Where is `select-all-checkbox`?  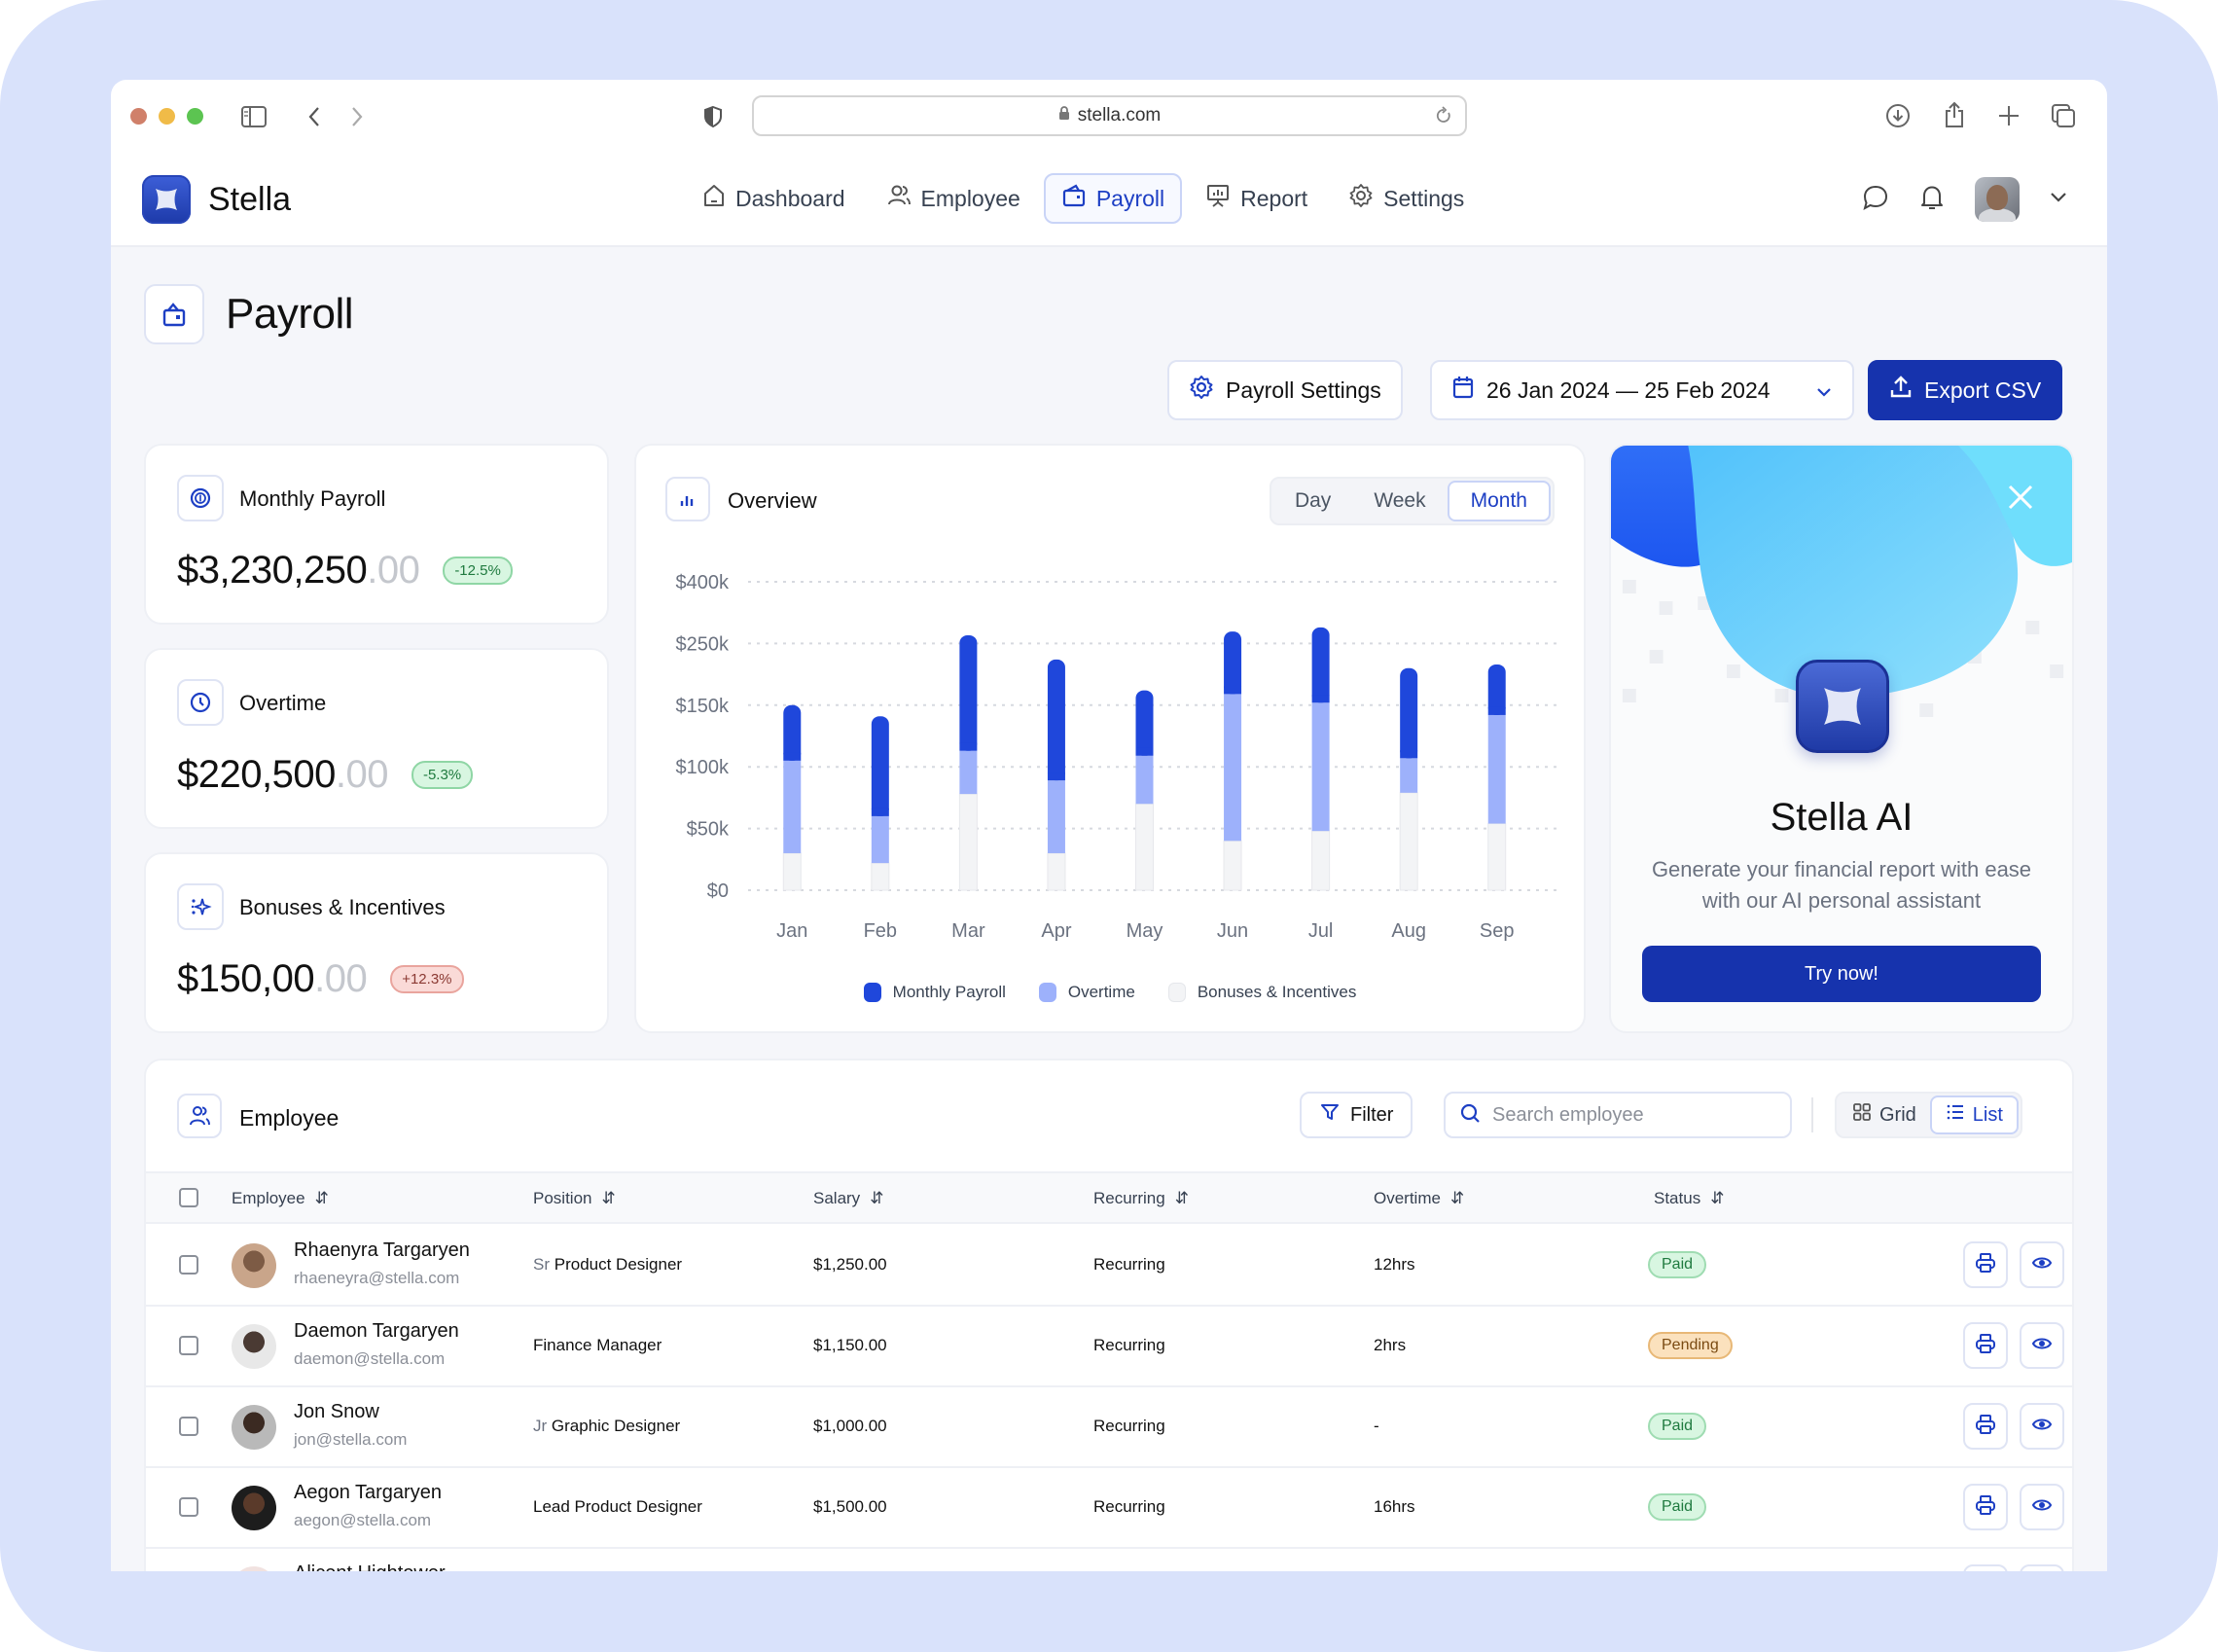
select-all-checkbox is located at coordinates (189, 1197).